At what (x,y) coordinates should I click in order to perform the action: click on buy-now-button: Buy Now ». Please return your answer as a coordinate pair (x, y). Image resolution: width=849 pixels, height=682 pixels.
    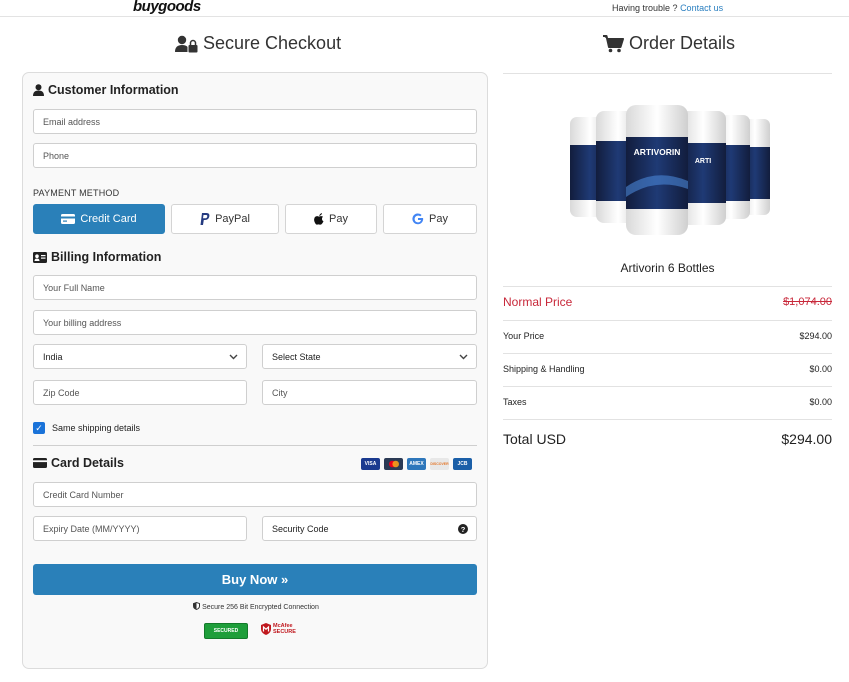
    Looking at the image, I should click on (255, 579).